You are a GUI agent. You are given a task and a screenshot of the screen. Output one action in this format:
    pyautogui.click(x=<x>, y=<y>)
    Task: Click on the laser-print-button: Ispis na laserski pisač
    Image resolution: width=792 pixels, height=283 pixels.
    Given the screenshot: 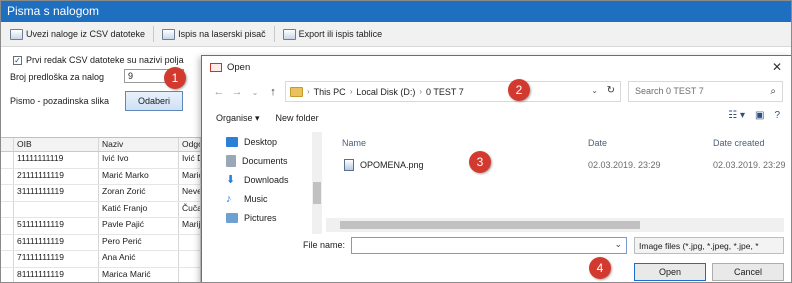 What is the action you would take?
    pyautogui.click(x=214, y=34)
    